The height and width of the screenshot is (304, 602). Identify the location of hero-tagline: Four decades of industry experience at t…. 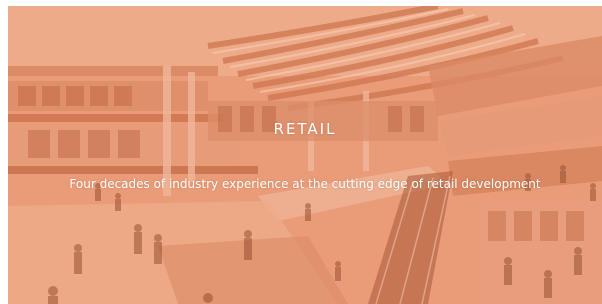
(305, 184).